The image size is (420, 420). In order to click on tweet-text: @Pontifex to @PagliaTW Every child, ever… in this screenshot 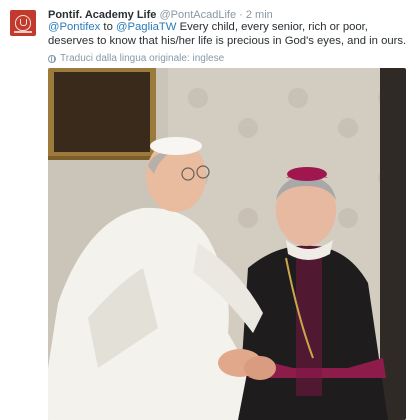, I will do `click(229, 34)`.